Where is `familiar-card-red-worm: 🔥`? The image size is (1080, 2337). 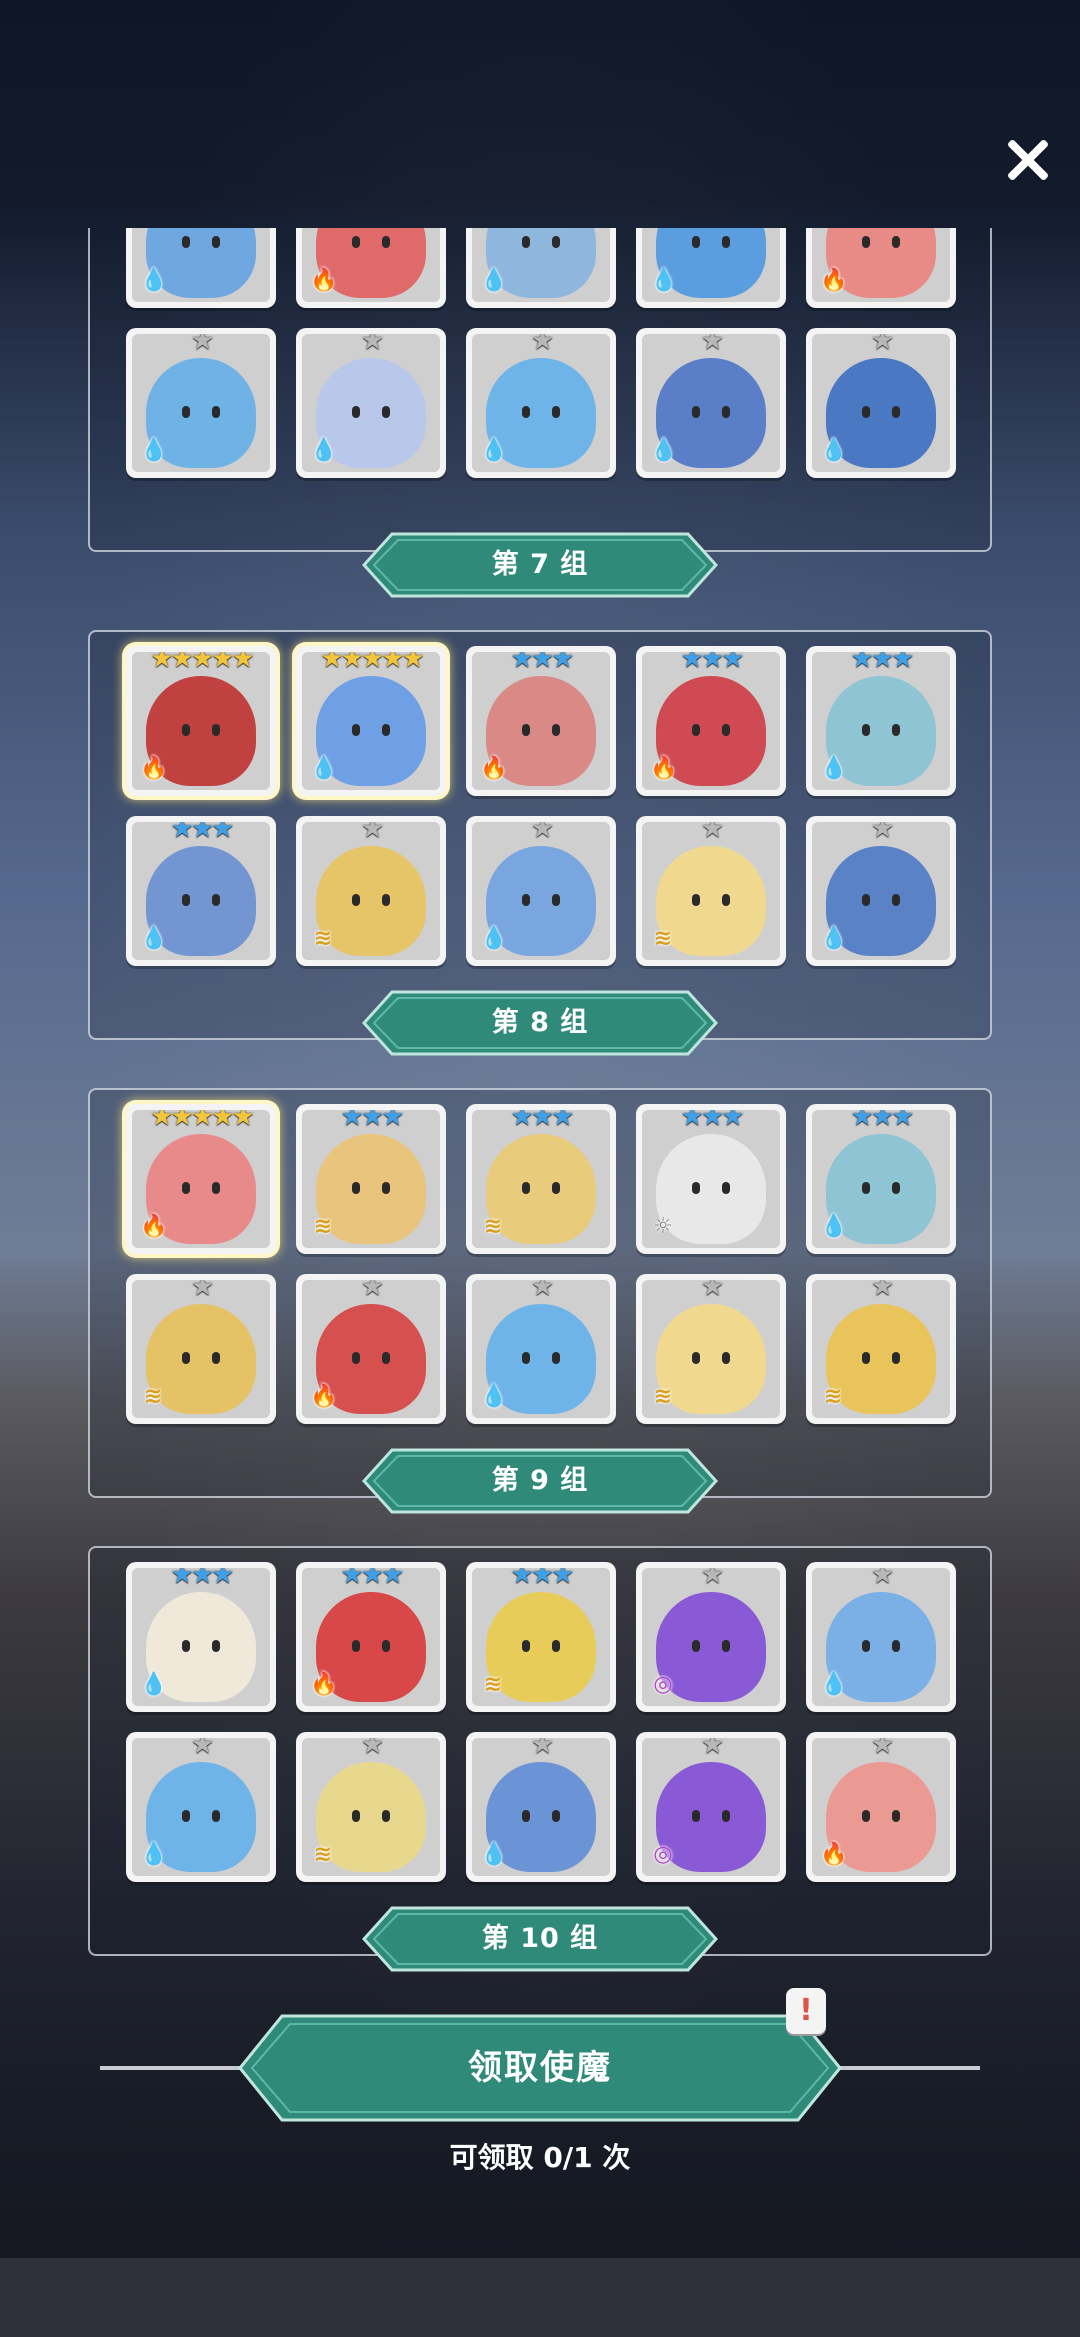 familiar-card-red-worm: 🔥 is located at coordinates (881, 268).